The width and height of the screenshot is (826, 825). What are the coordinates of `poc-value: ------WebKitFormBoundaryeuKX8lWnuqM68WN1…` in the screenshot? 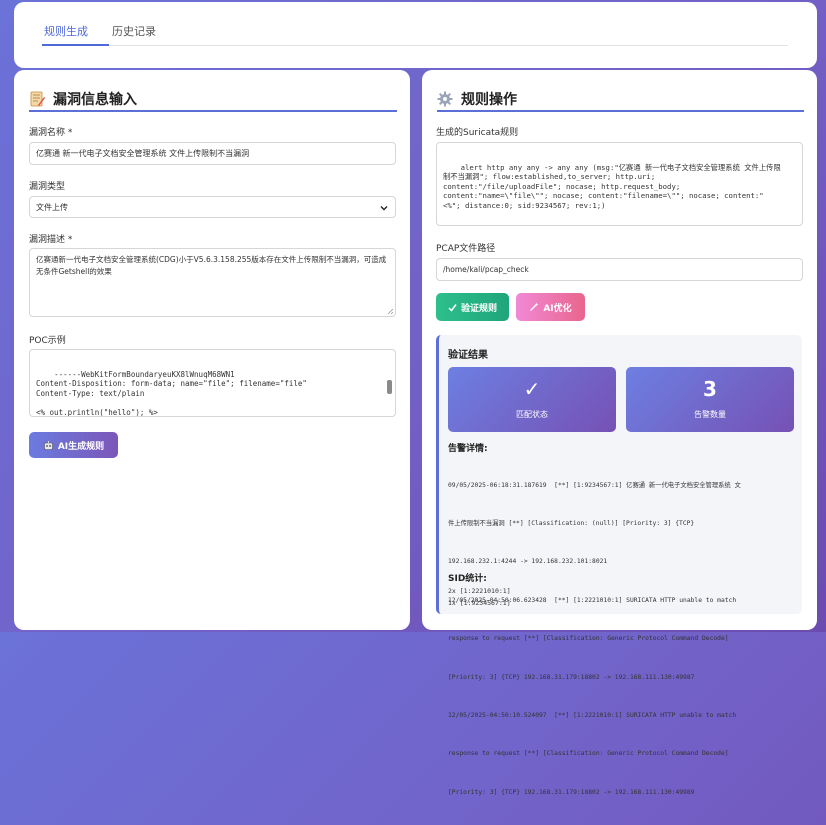 It's located at (171, 393).